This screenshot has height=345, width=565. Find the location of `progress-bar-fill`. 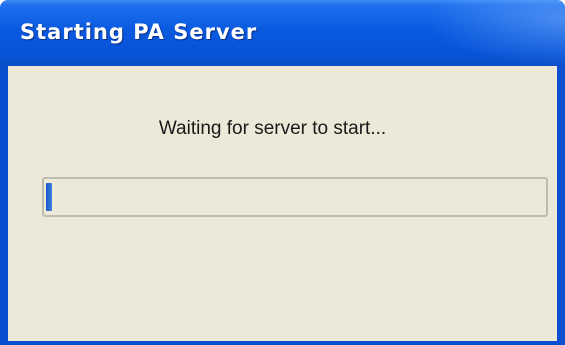

progress-bar-fill is located at coordinates (49, 197).